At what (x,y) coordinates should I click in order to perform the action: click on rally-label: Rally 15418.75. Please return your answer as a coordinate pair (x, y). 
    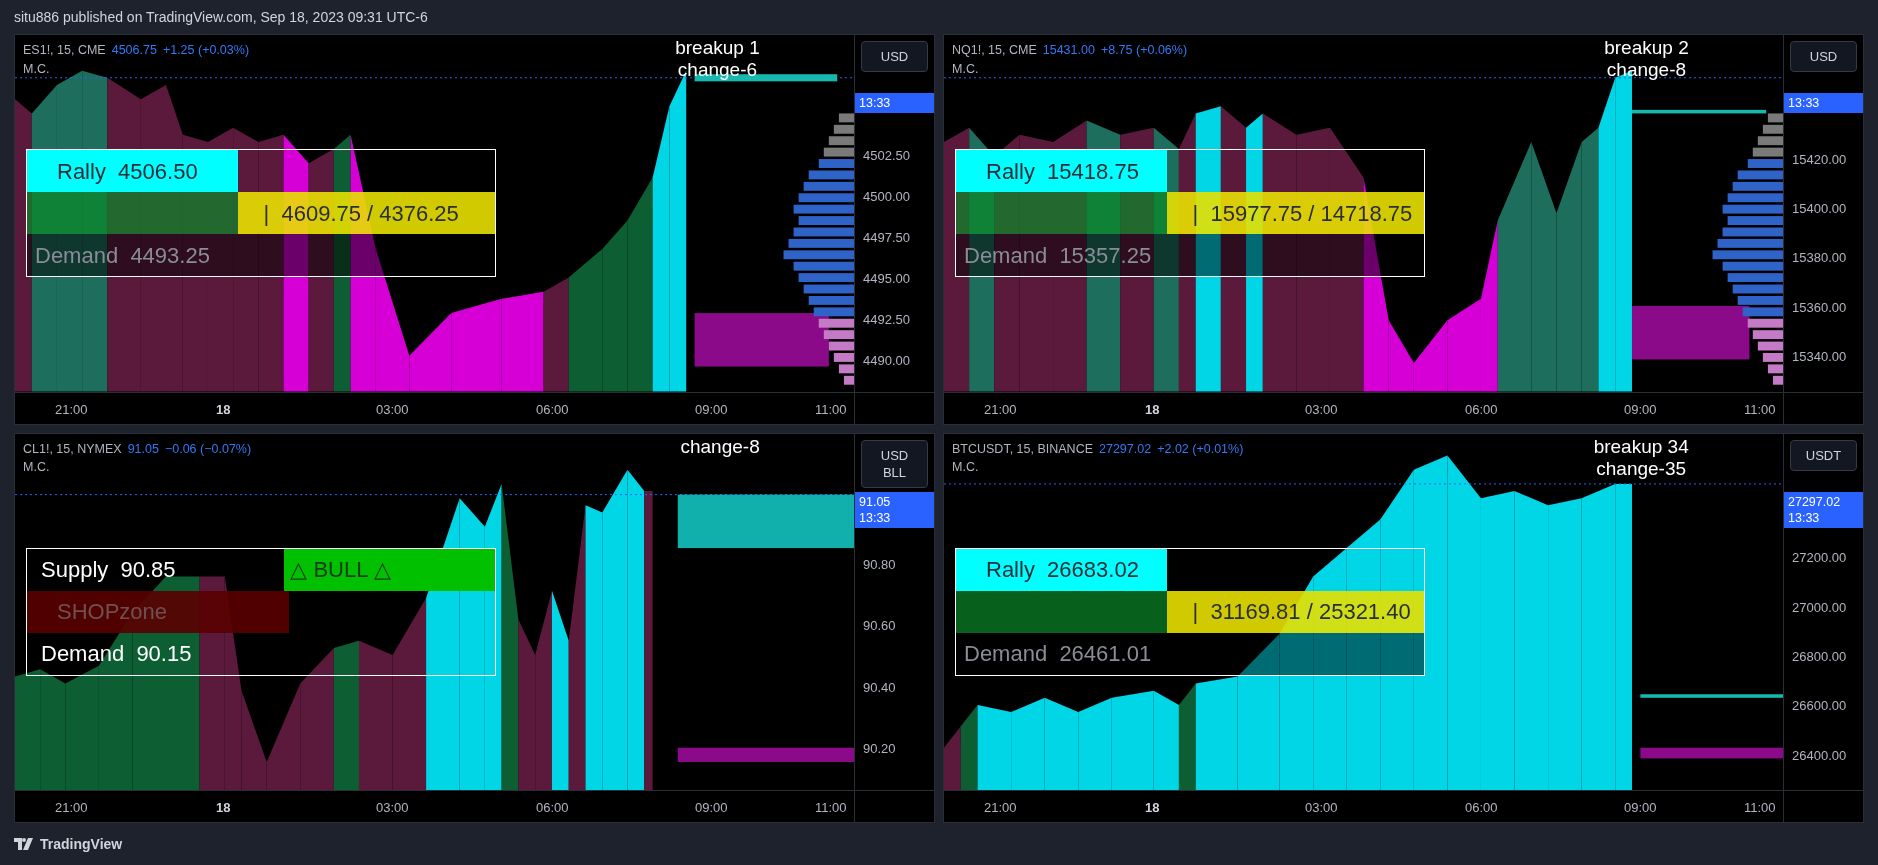
    Looking at the image, I should click on (1061, 171).